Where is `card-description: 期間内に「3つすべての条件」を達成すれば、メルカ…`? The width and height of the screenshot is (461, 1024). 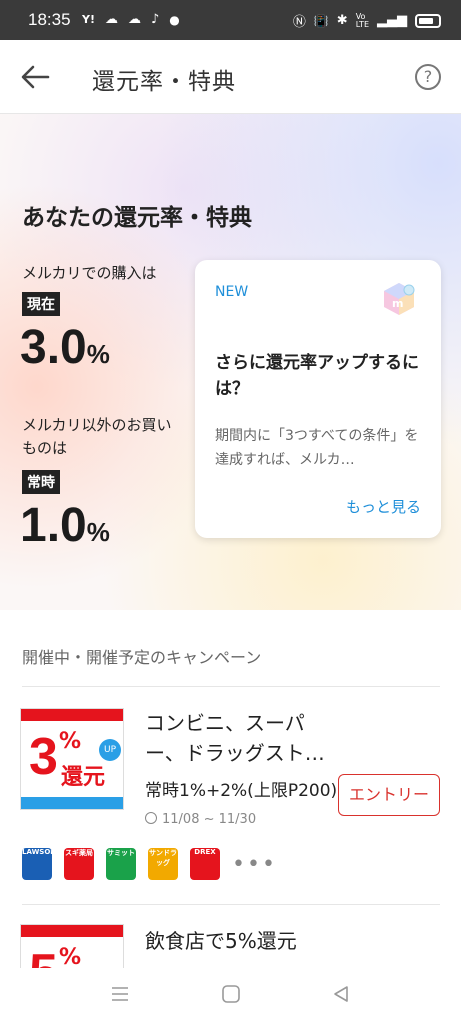
card-description: 期間内に「3つすべての条件」を達成すれば、メルカ… is located at coordinates (317, 448).